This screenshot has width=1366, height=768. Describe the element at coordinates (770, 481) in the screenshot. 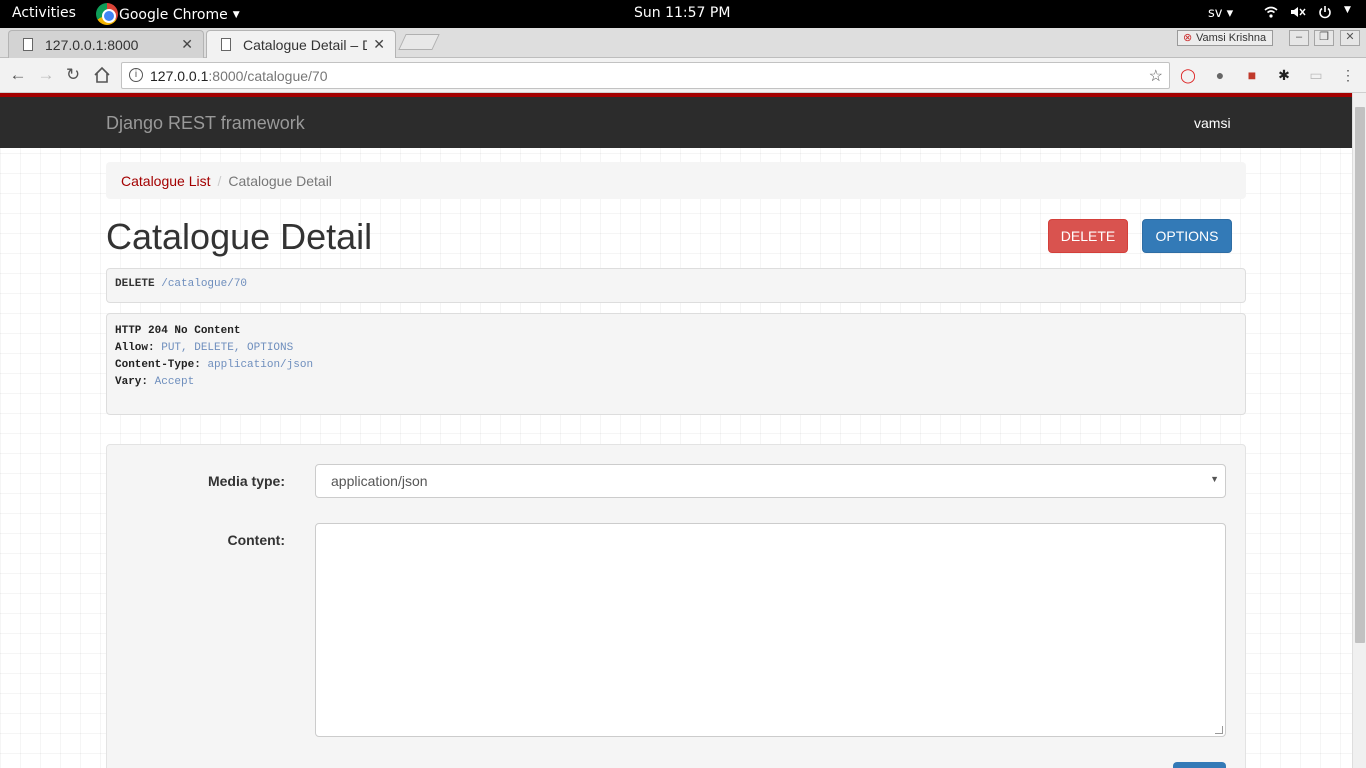

I see `media-type-select: application/json ▼` at that location.